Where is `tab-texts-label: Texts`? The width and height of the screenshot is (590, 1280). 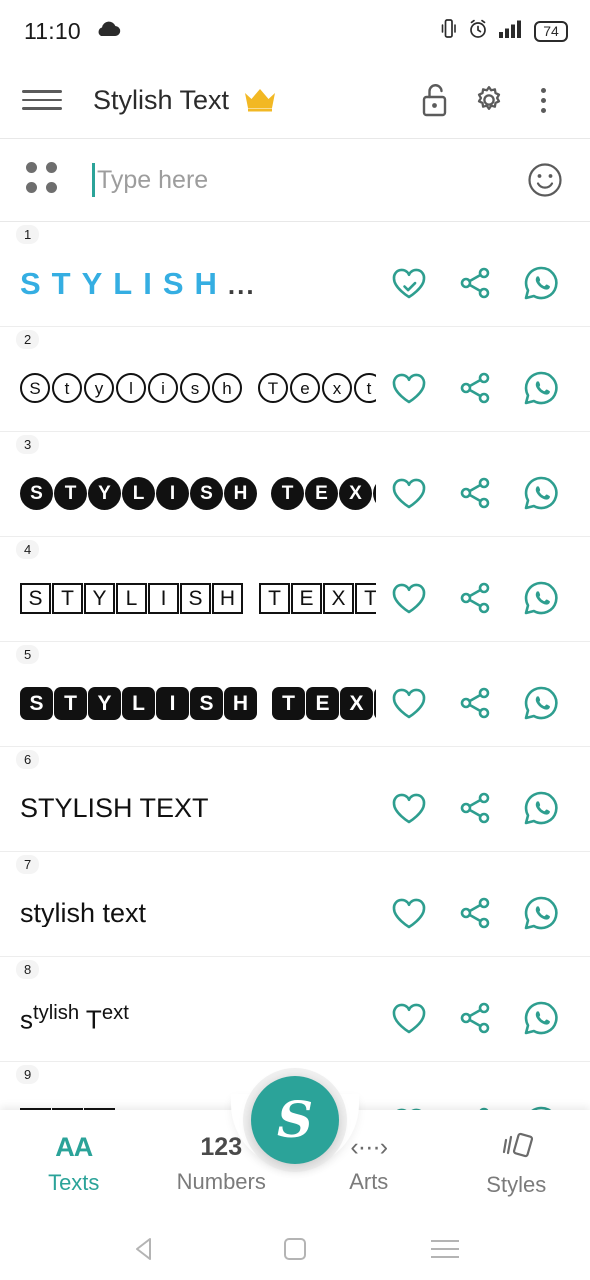 tab-texts-label: Texts is located at coordinates (74, 1182).